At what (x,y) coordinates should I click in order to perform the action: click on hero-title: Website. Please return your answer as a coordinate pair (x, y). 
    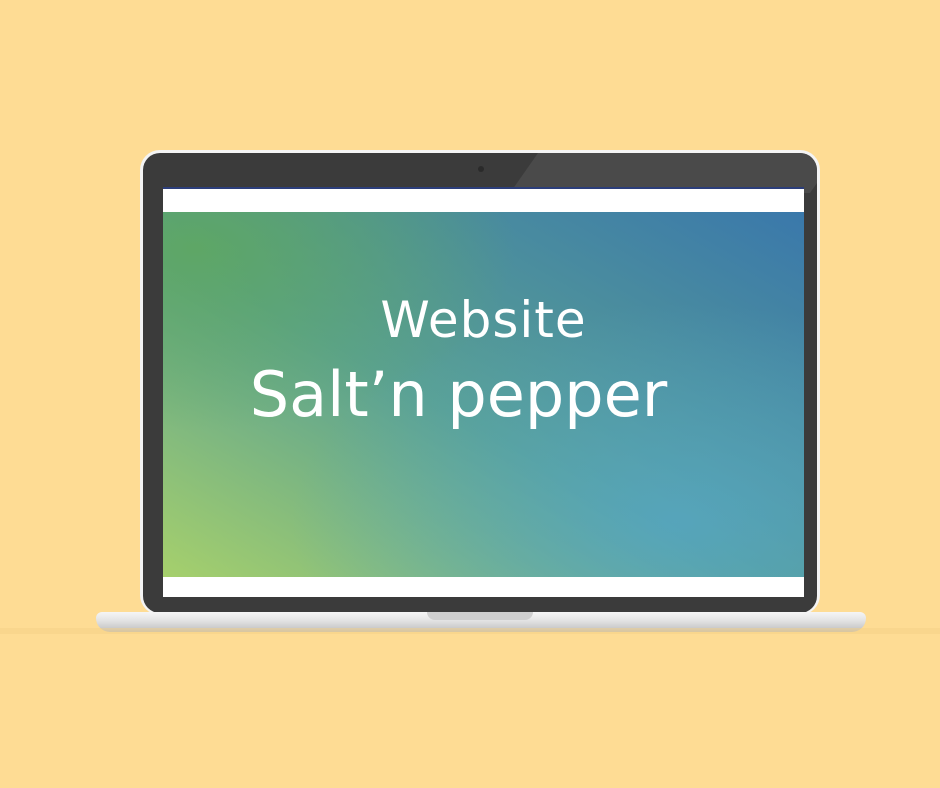
    Looking at the image, I should click on (483, 320).